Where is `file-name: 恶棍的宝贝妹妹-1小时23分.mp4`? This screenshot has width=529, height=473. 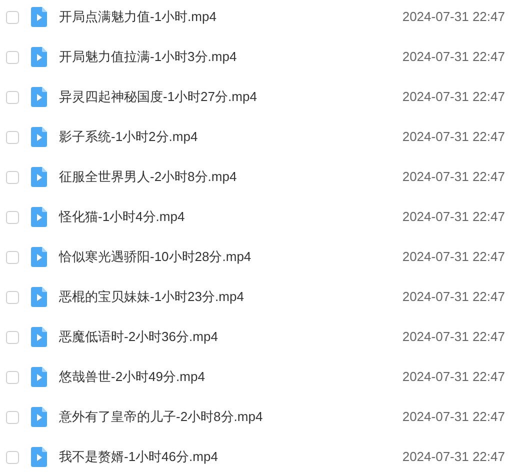
file-name: 恶棍的宝贝妹妹-1小时23分.mp4 is located at coordinates (151, 297).